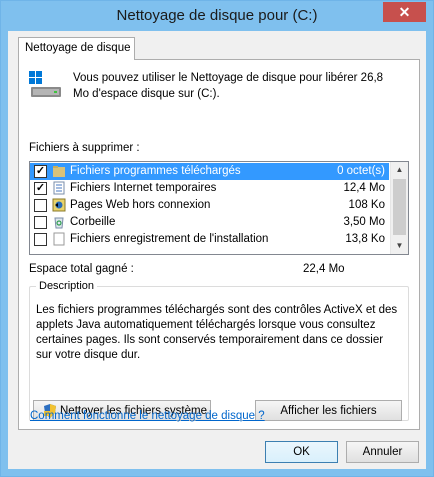  What do you see at coordinates (59, 205) in the screenshot?
I see `offline-pages-icon` at bounding box center [59, 205].